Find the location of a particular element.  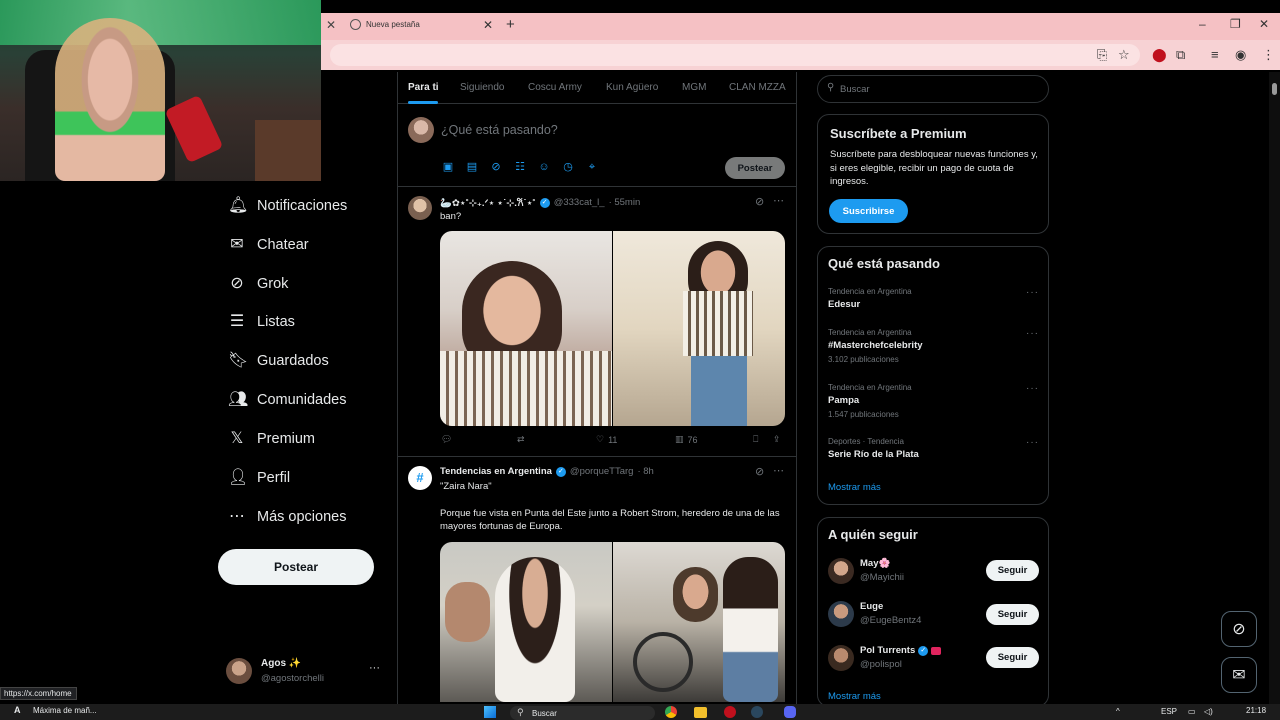

language-indicator: ESP is located at coordinates (1169, 711).